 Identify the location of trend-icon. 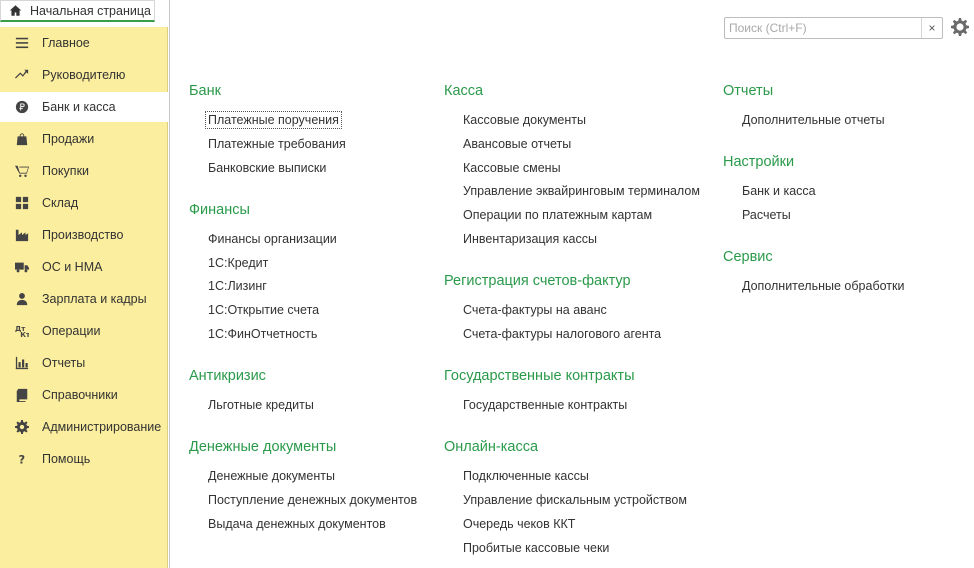
(21, 75).